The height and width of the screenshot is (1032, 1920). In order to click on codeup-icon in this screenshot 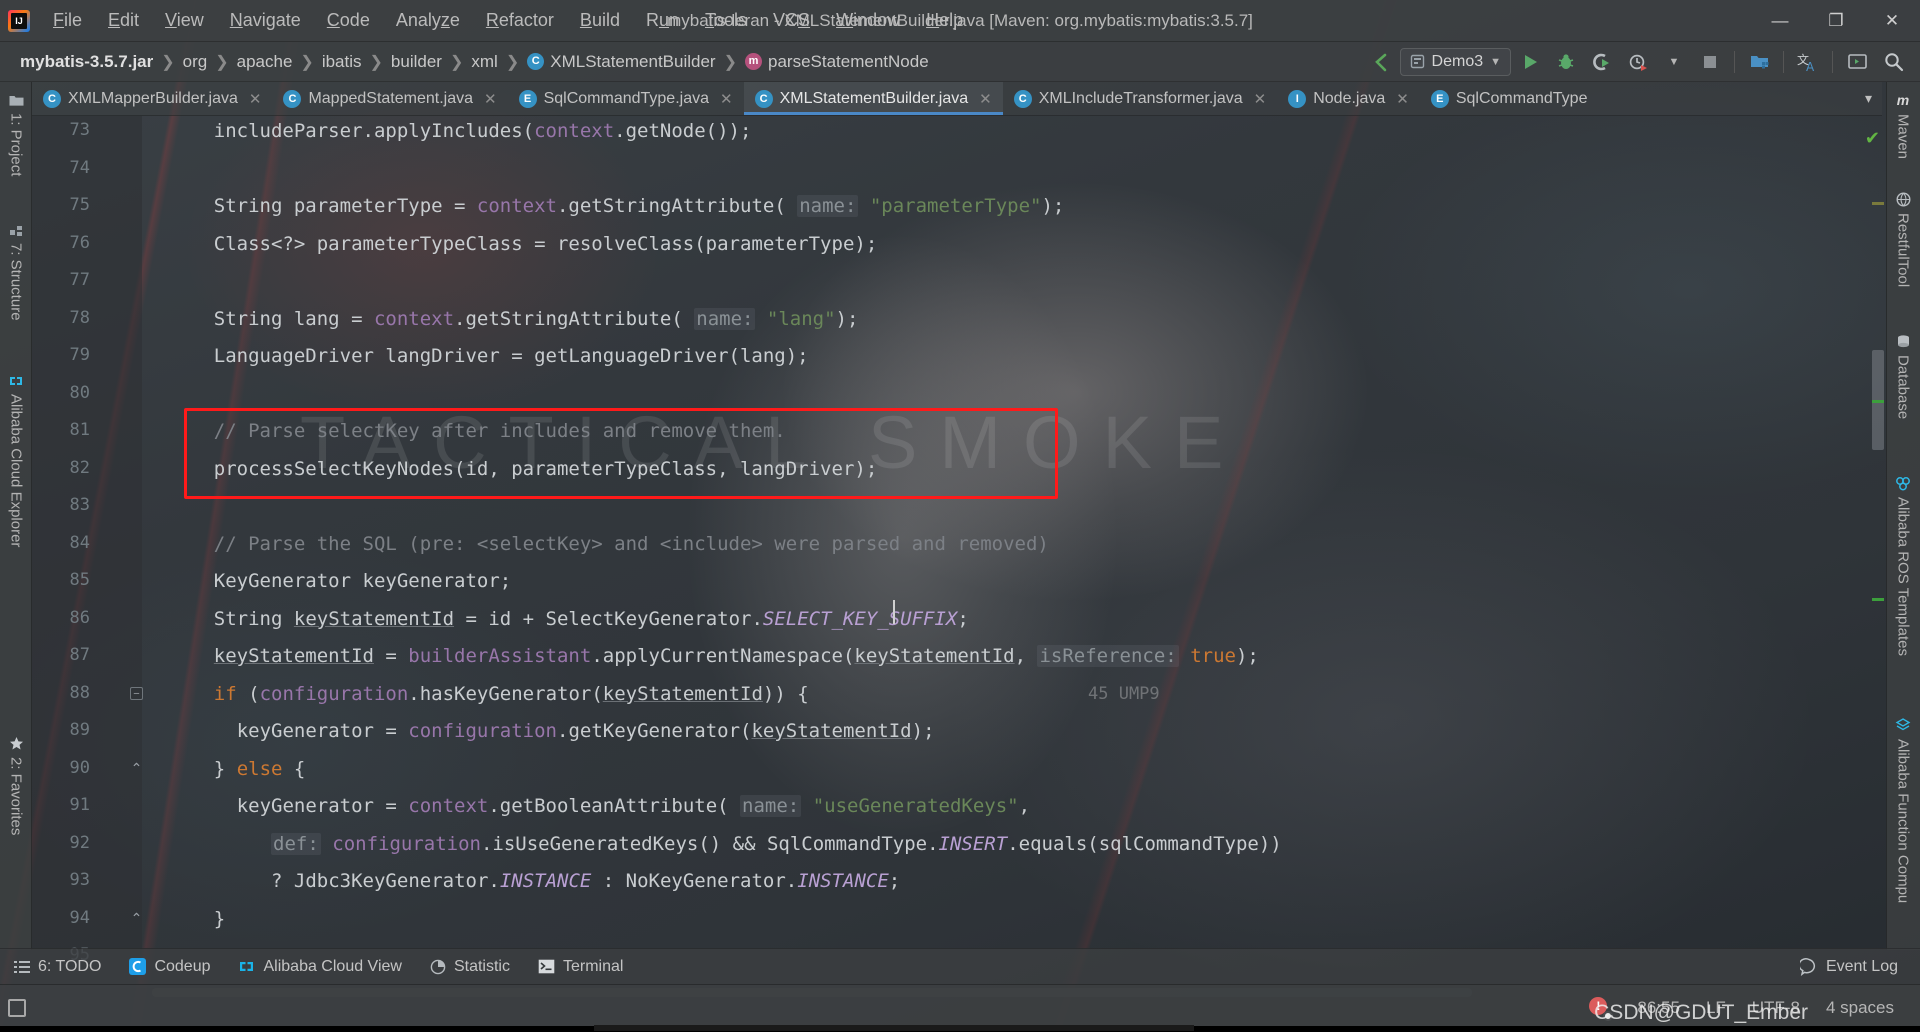, I will do `click(137, 966)`.